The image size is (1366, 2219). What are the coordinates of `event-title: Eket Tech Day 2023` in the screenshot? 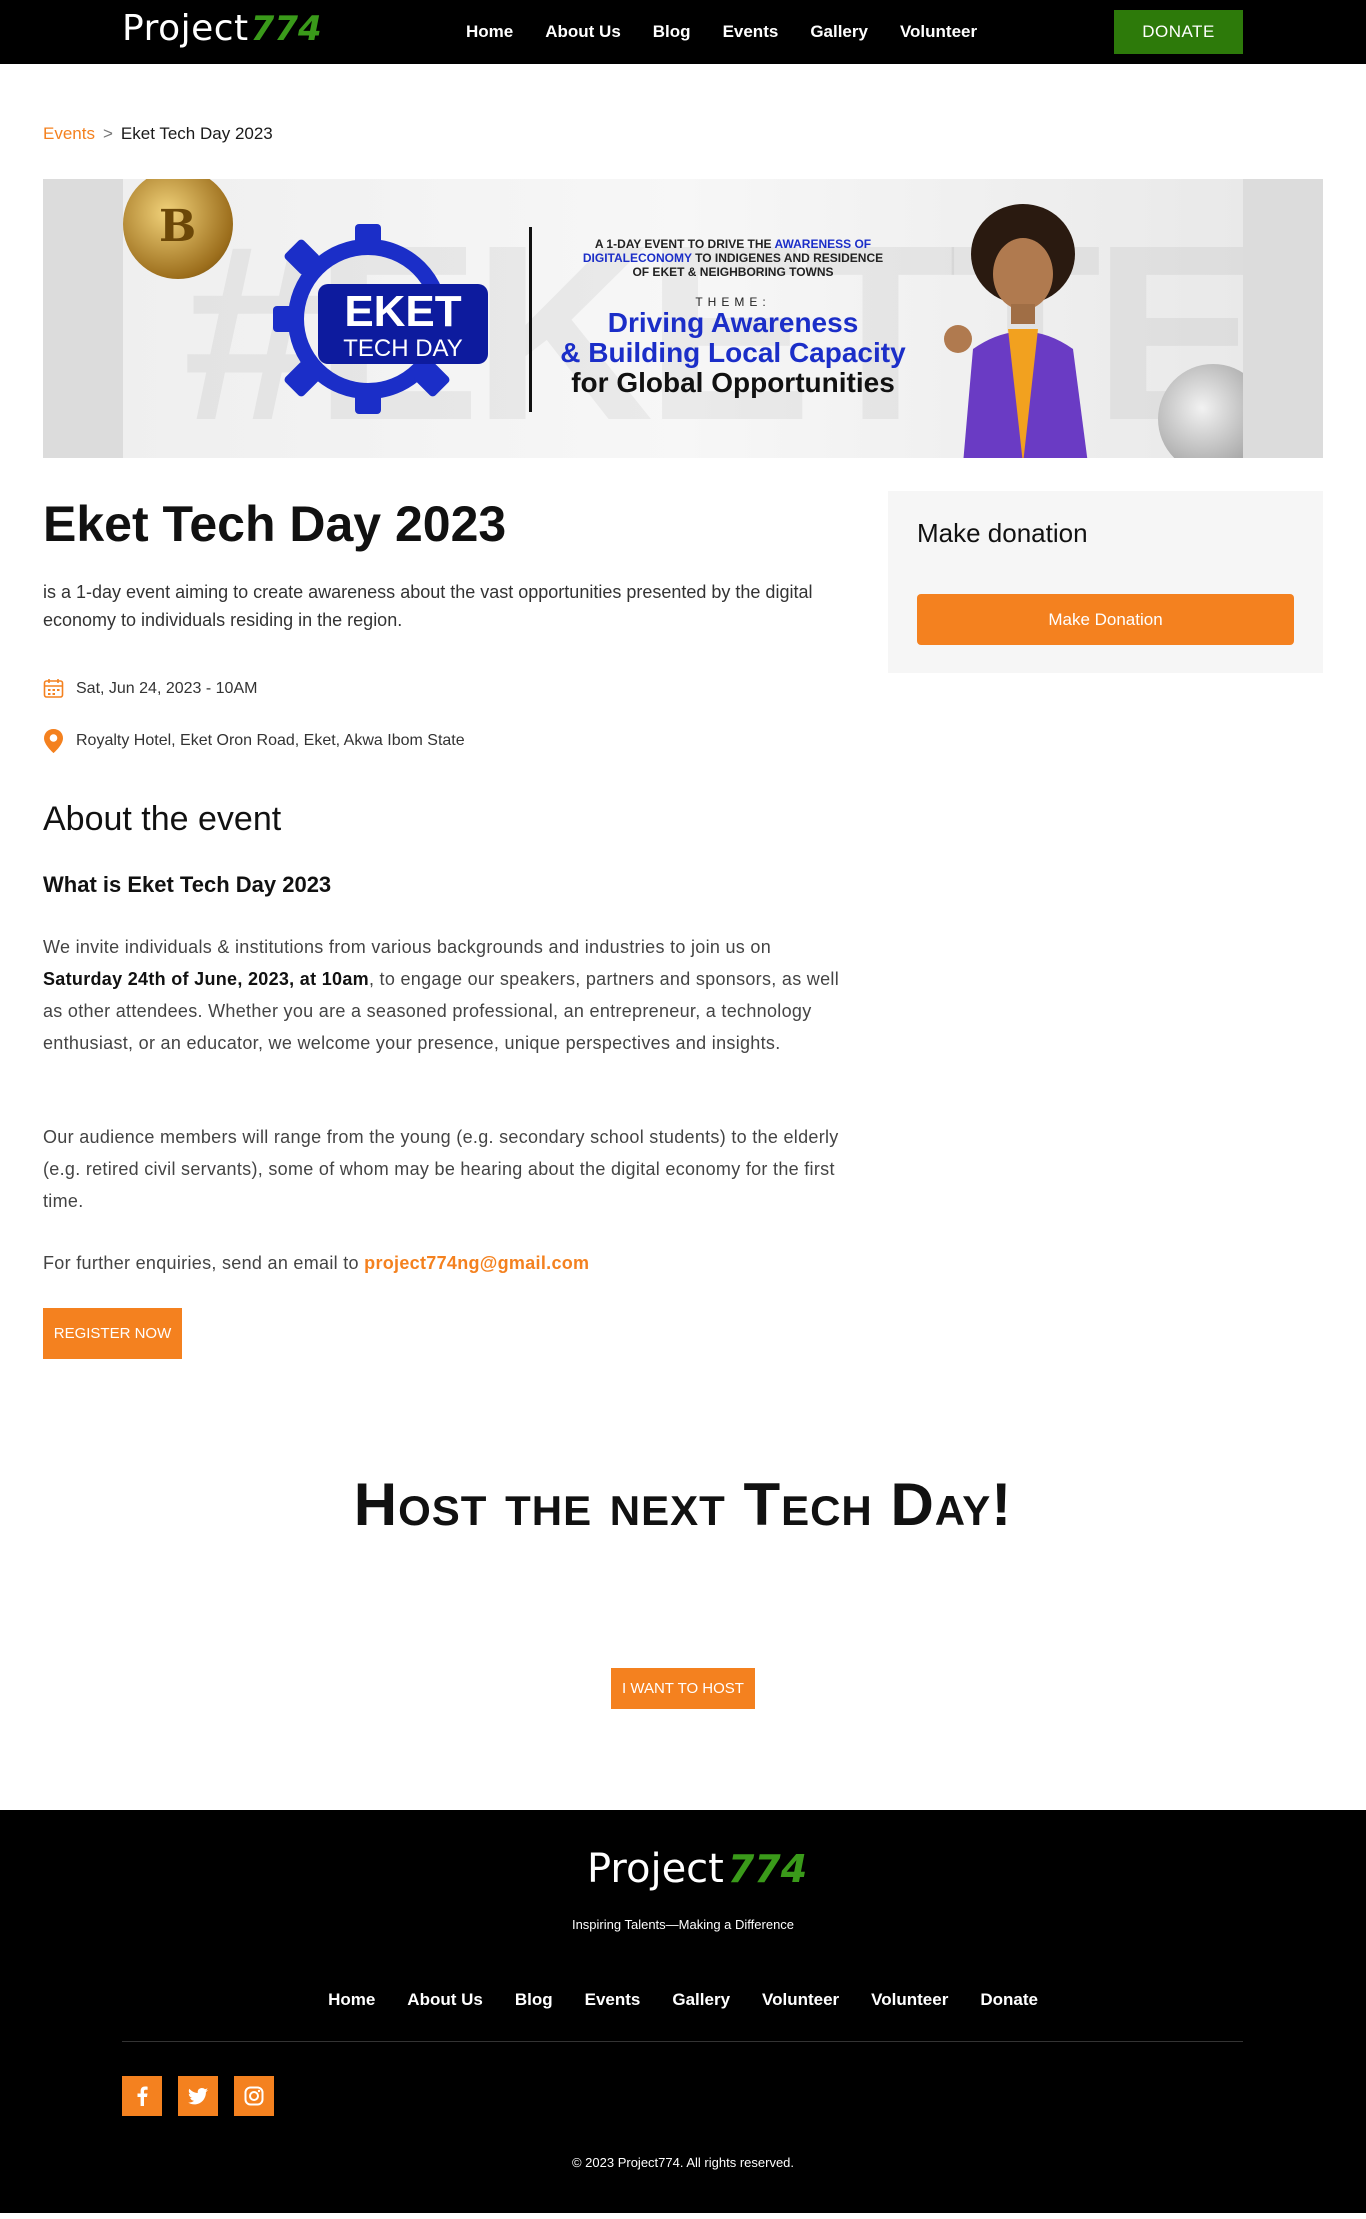 It's located at (275, 524).